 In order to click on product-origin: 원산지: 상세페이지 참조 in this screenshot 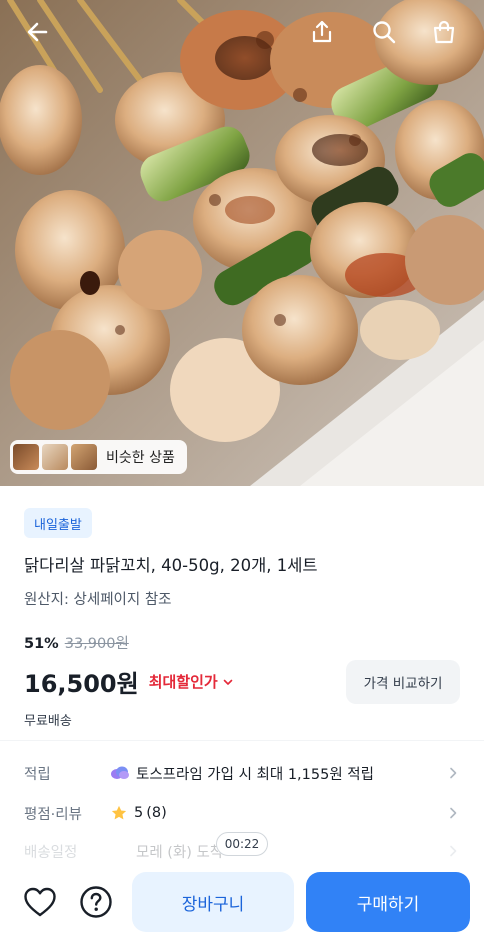, I will do `click(98, 600)`.